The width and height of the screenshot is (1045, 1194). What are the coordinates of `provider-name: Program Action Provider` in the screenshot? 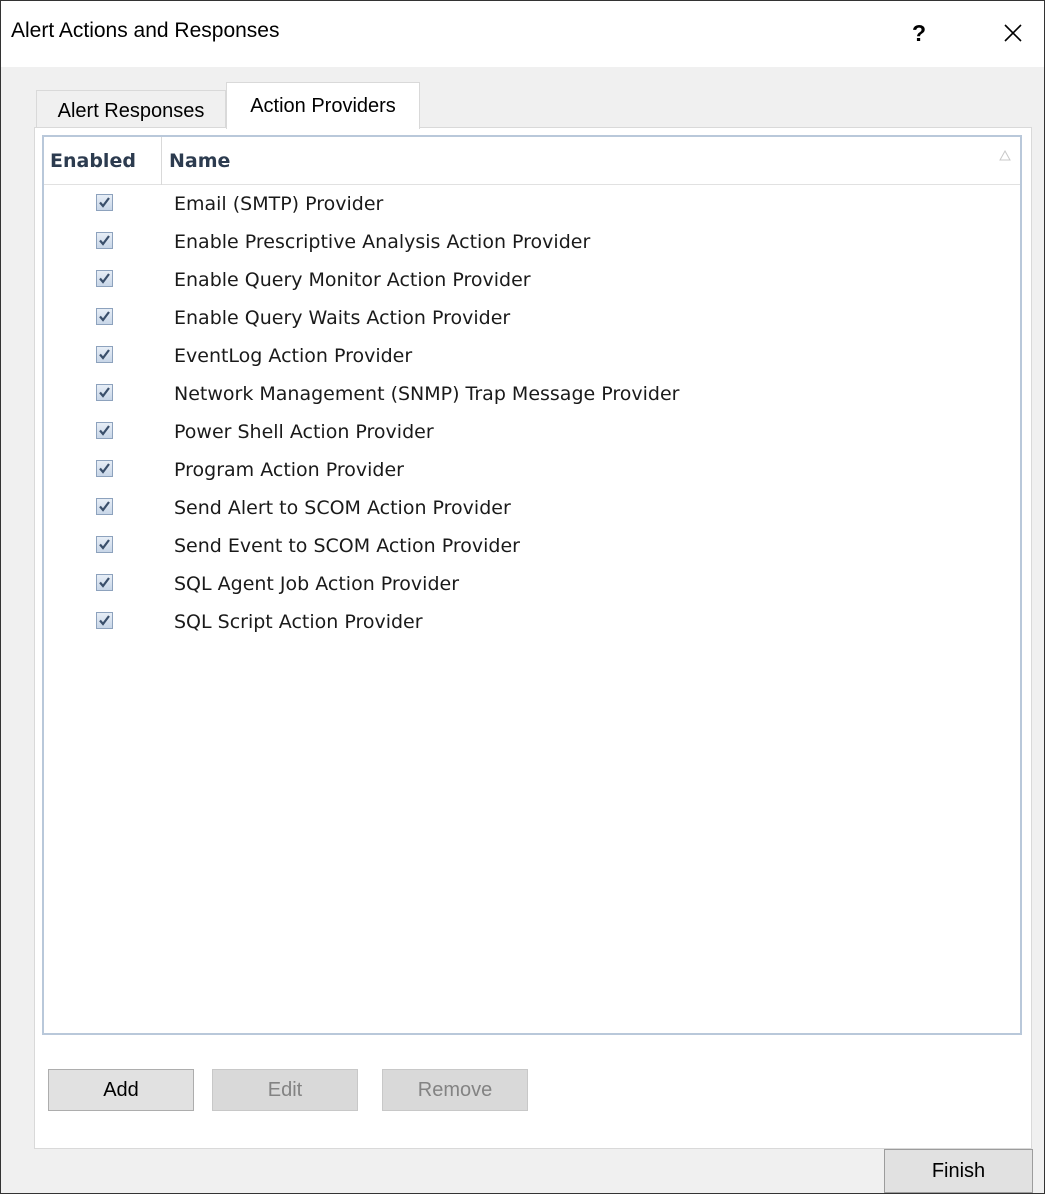 It's located at (289, 470).